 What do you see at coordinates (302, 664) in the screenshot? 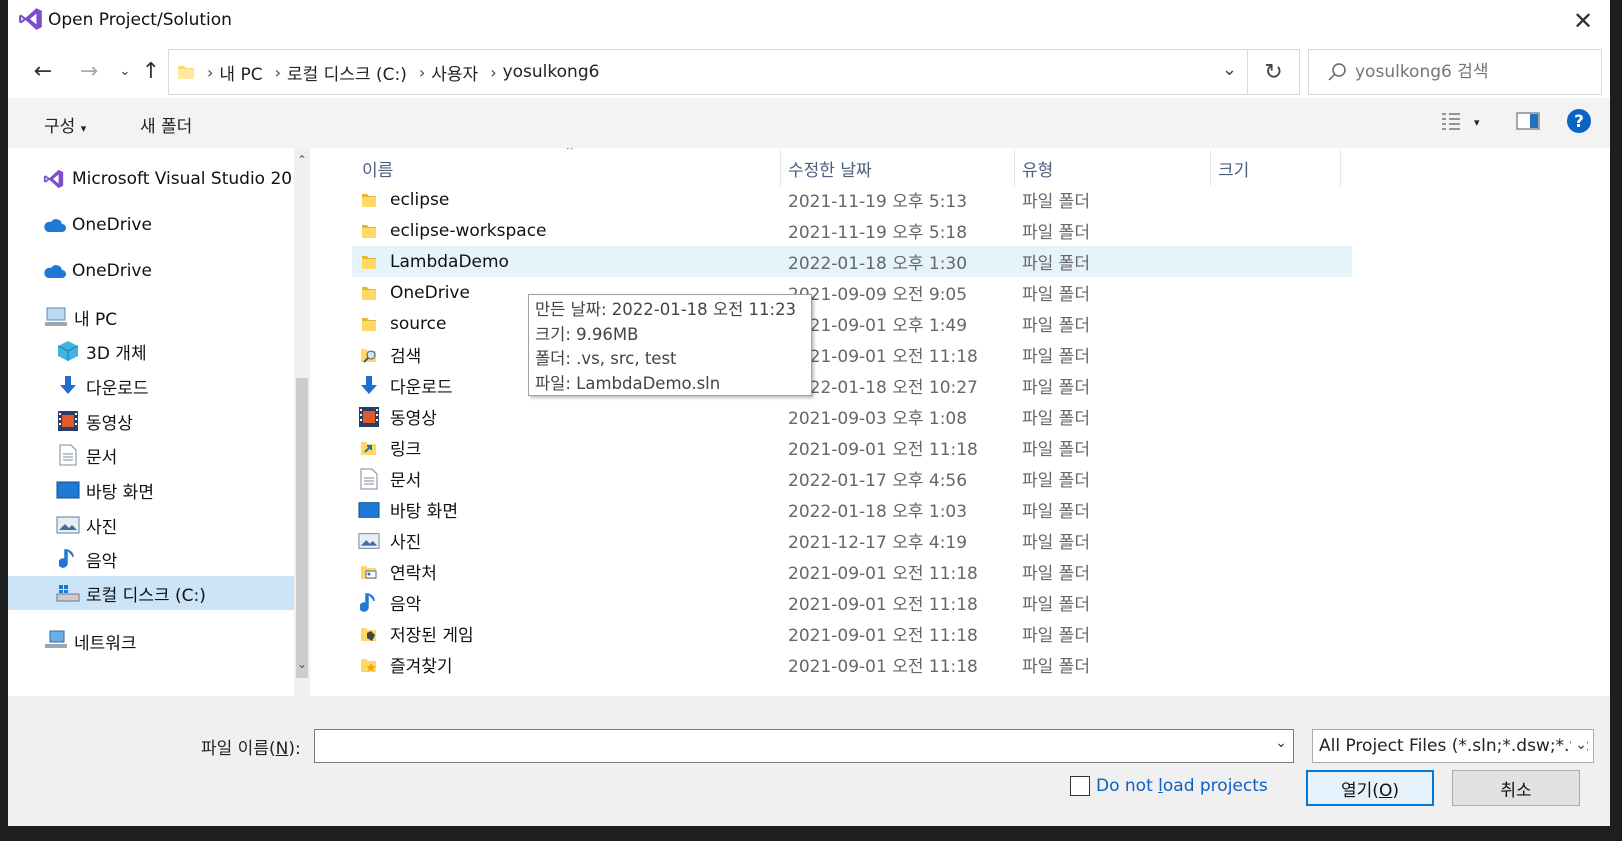
I see `scroll-down-icon: ⌄` at bounding box center [302, 664].